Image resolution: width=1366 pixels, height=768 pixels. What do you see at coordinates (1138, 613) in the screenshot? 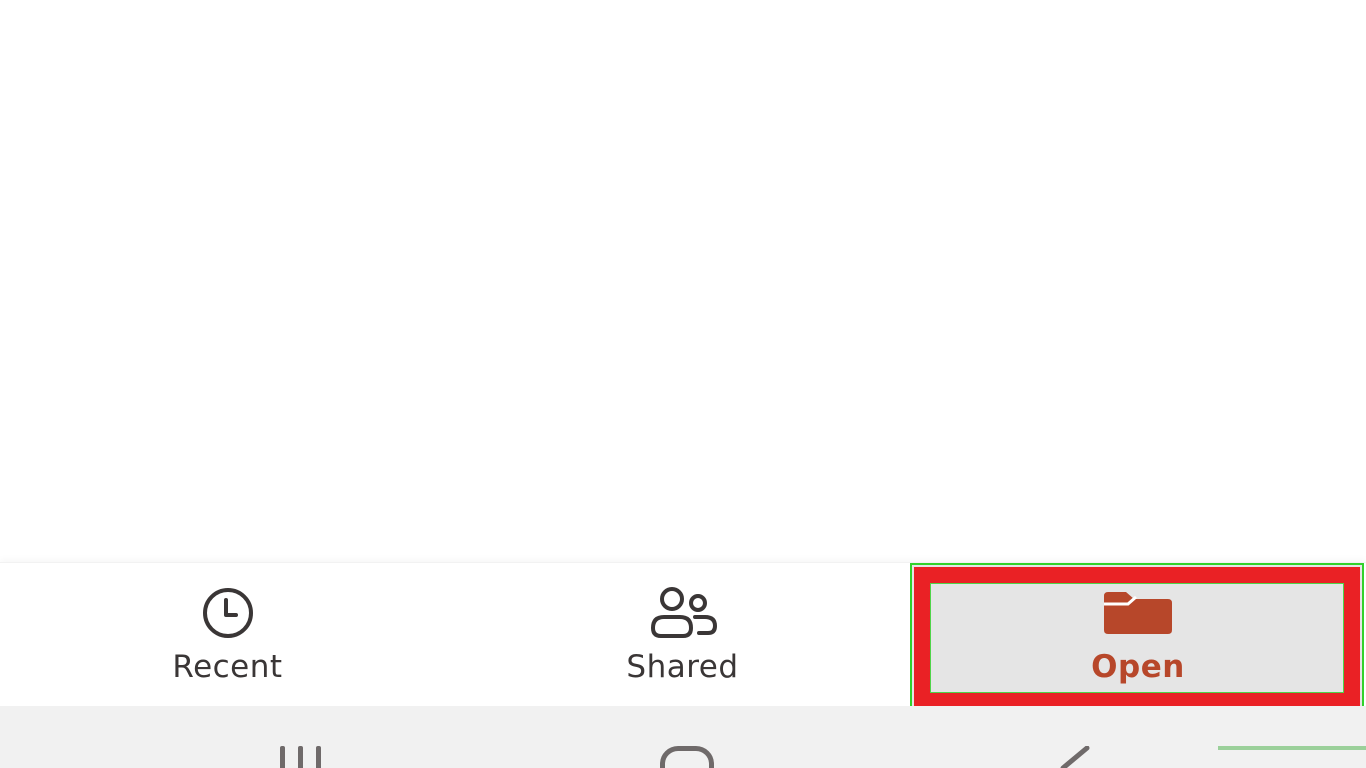
I see `folder-icon` at bounding box center [1138, 613].